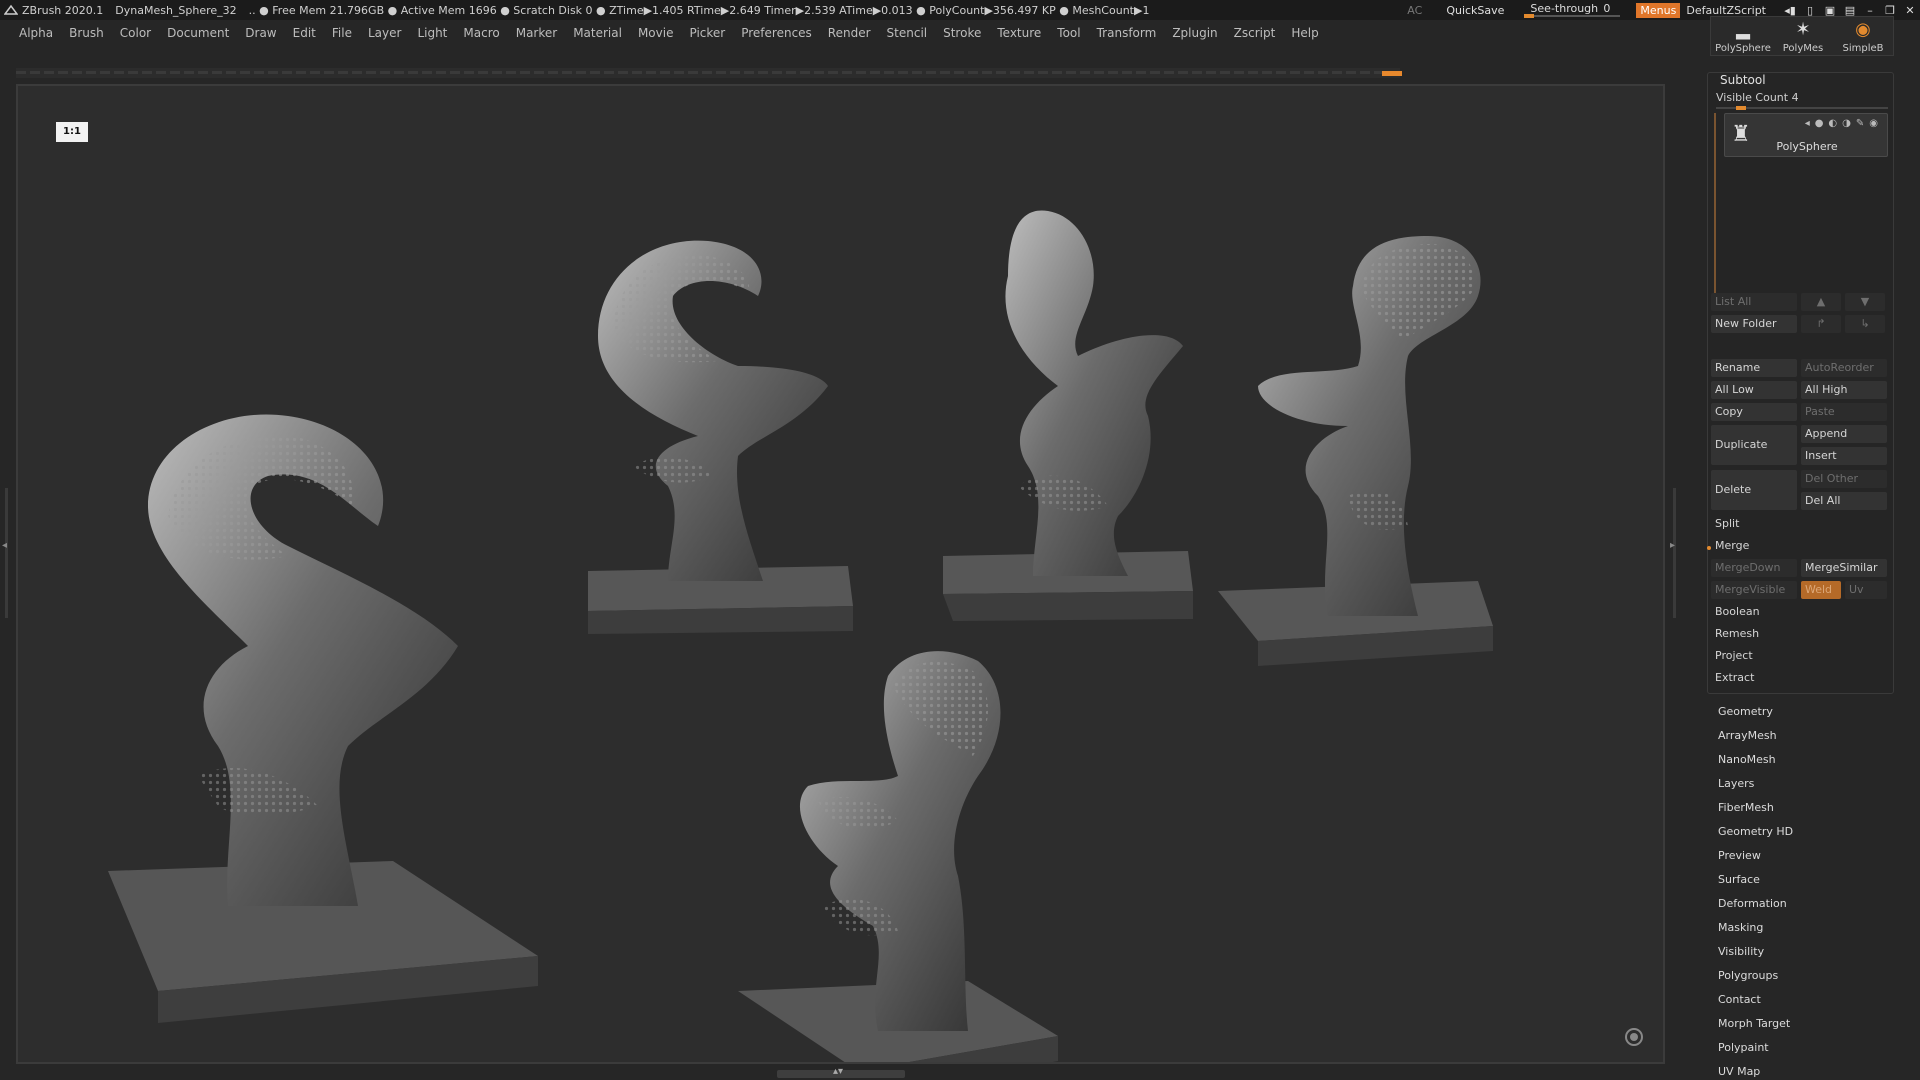 The height and width of the screenshot is (1080, 1920). Describe the element at coordinates (1741, 108) in the screenshot. I see `visible-count-handle` at that location.